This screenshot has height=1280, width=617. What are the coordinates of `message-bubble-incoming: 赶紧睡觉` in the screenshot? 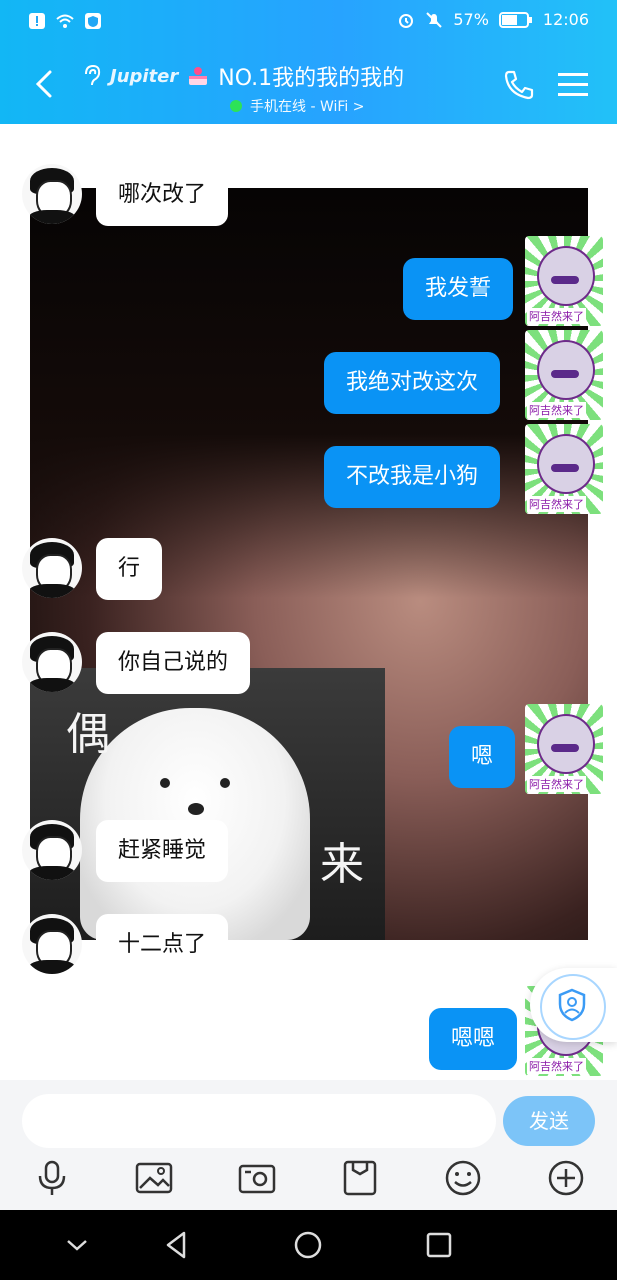 It's located at (162, 851).